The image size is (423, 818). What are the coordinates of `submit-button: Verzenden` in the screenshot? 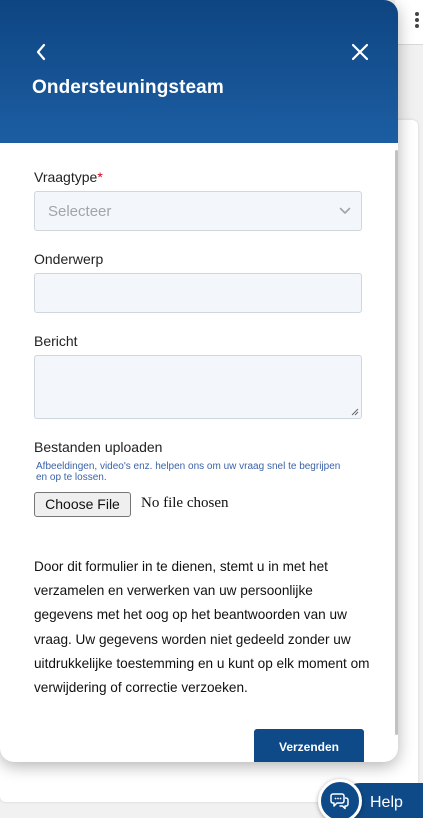 It's located at (309, 745).